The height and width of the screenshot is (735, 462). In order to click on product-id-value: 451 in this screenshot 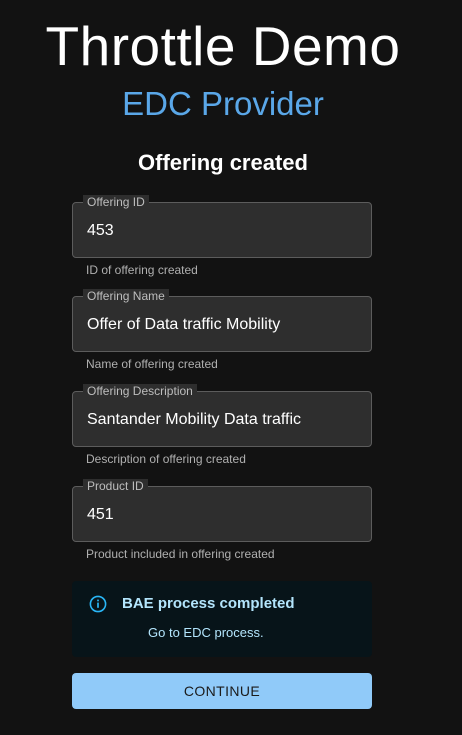, I will do `click(222, 515)`.